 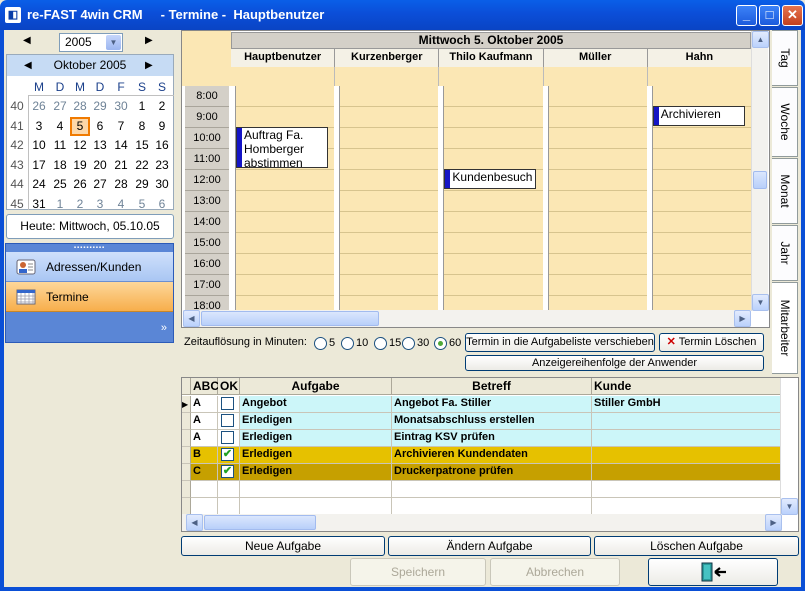 I want to click on calendar-day: 30, so click(x=162, y=184).